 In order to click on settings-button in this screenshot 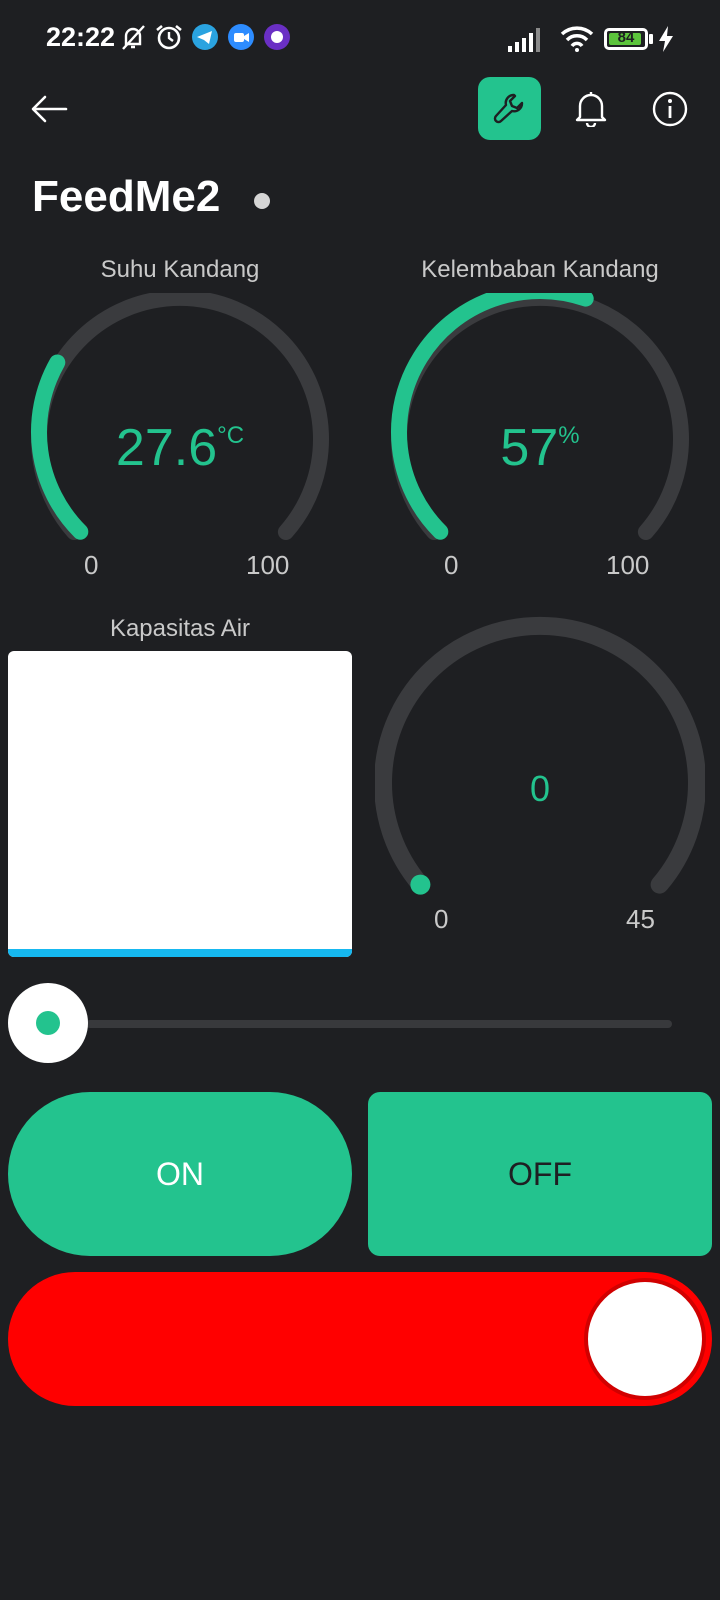, I will do `click(509, 108)`.